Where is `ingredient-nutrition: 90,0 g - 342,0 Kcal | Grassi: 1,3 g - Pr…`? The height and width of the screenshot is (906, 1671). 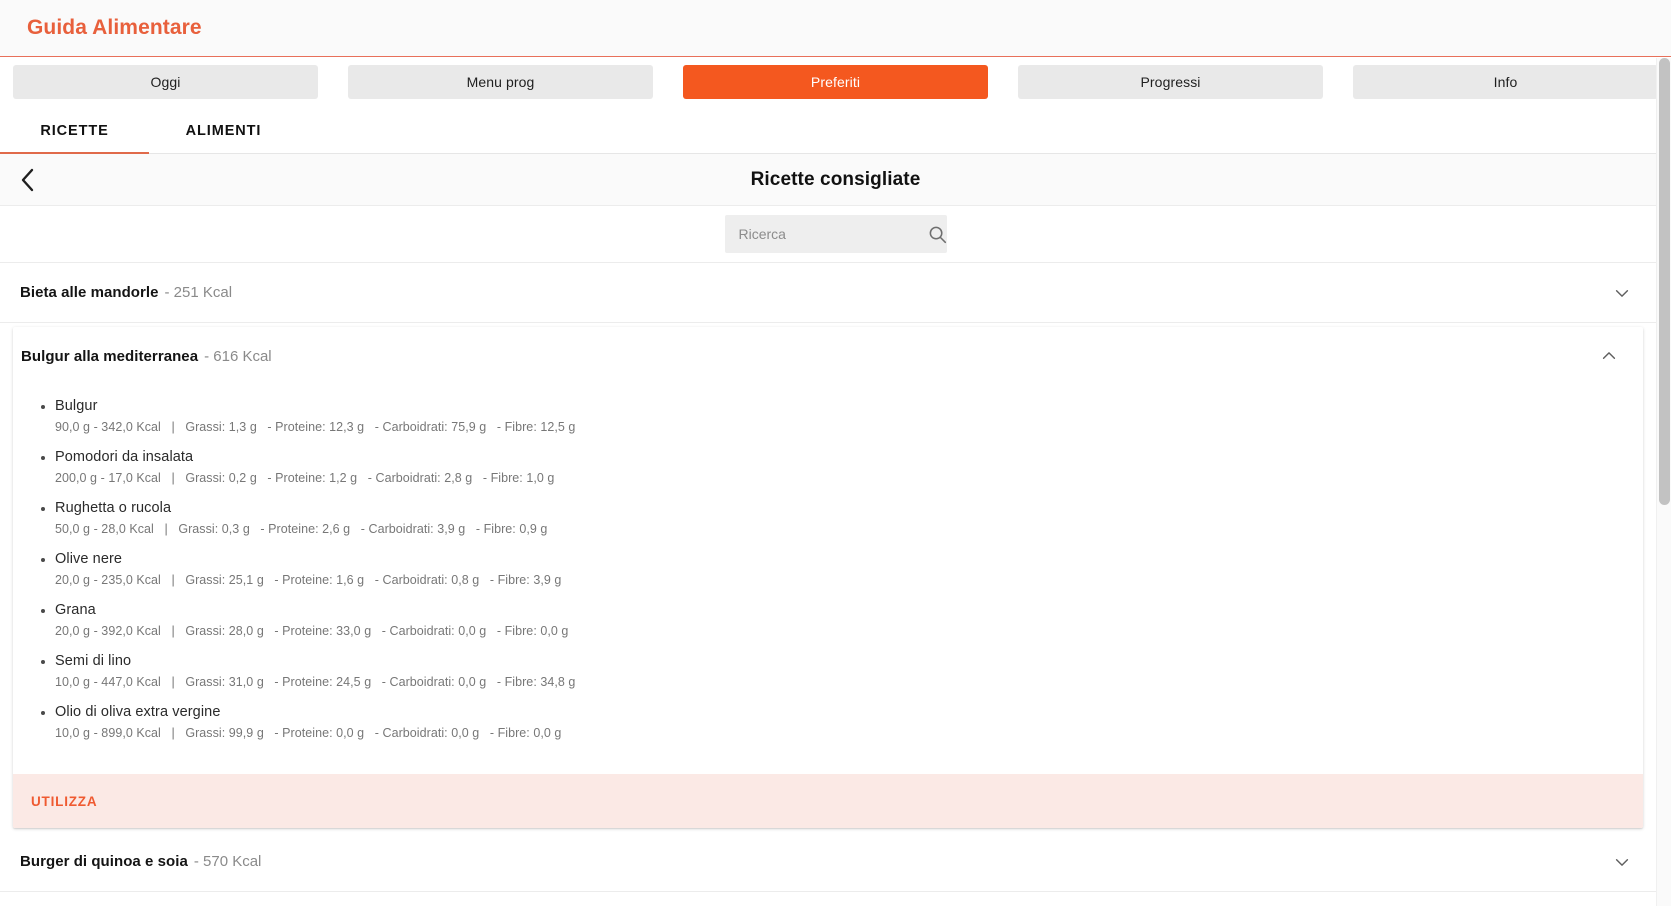
ingredient-nutrition: 90,0 g - 342,0 Kcal | Grassi: 1,3 g - Pr… is located at coordinates (315, 427).